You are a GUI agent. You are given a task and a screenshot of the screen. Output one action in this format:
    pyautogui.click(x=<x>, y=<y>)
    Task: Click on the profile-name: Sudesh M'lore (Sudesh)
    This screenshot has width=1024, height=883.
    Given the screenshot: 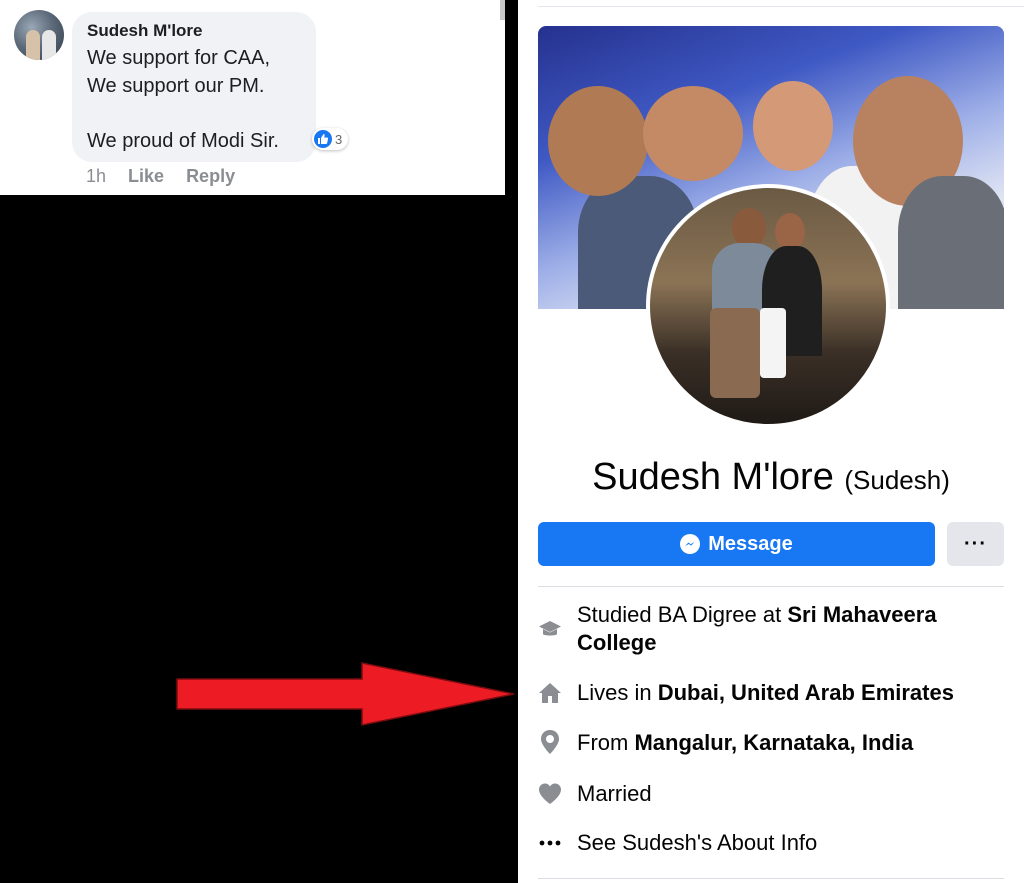 What is the action you would take?
    pyautogui.click(x=771, y=477)
    